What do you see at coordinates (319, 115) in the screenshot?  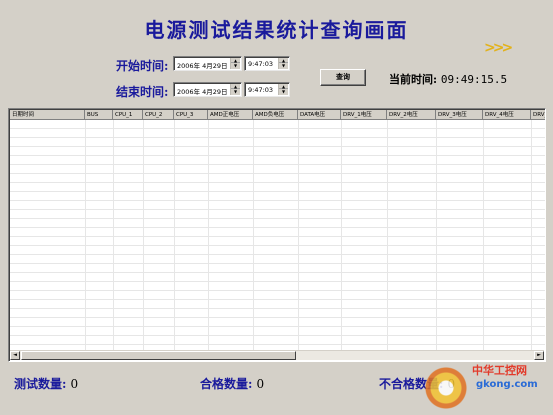 I see `column-header: DATA电压` at bounding box center [319, 115].